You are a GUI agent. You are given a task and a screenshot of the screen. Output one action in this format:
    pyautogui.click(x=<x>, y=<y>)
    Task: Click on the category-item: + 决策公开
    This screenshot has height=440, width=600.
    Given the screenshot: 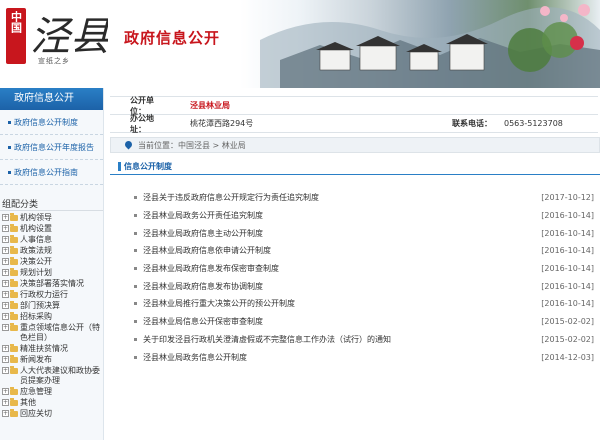 What is the action you would take?
    pyautogui.click(x=52, y=262)
    